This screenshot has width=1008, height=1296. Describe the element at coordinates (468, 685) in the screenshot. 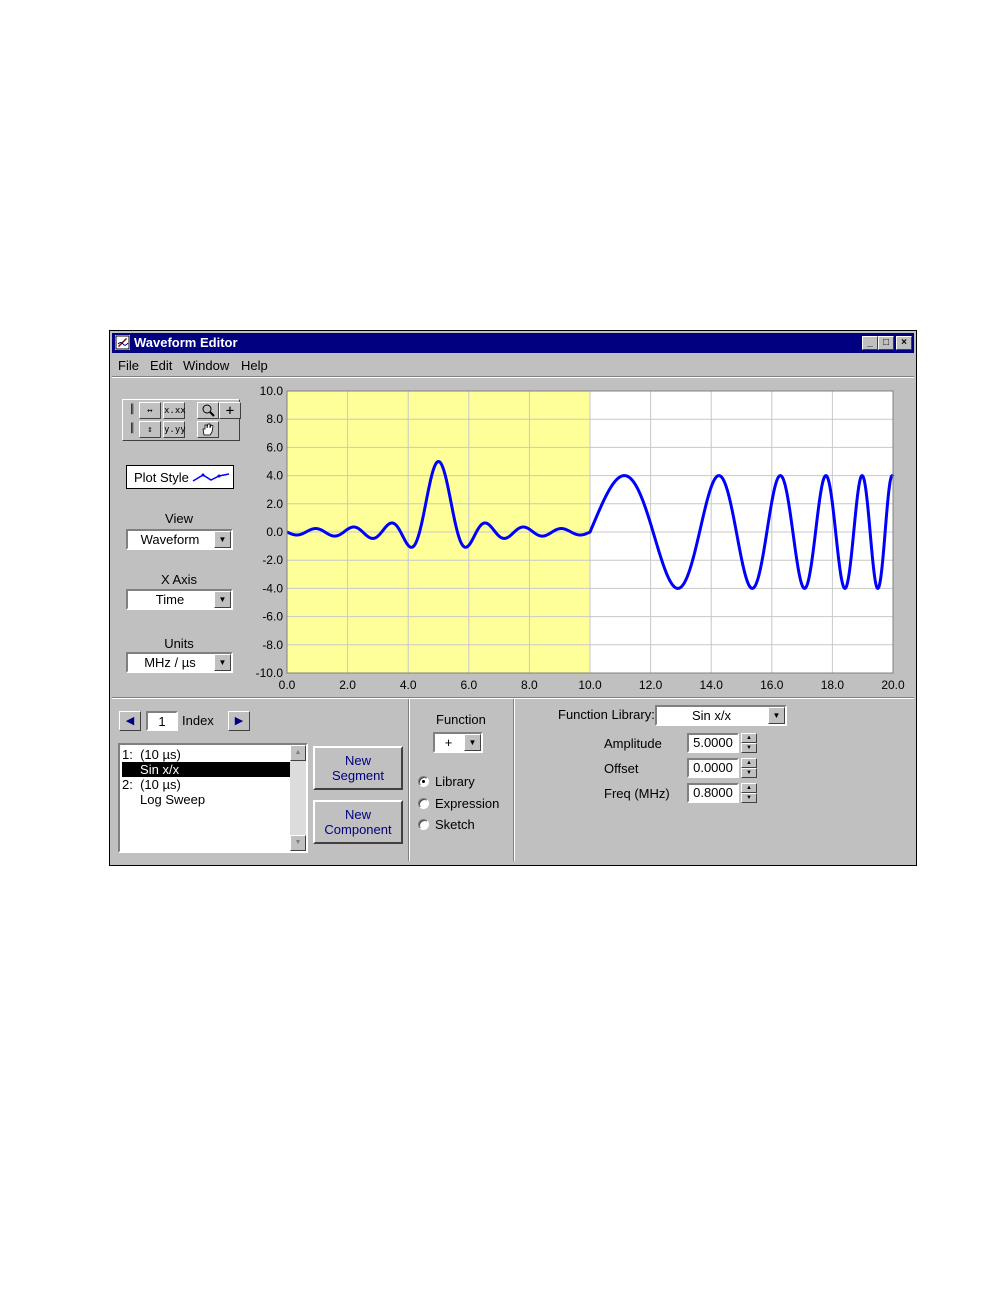

I see `x-tick-label: 6.0` at that location.